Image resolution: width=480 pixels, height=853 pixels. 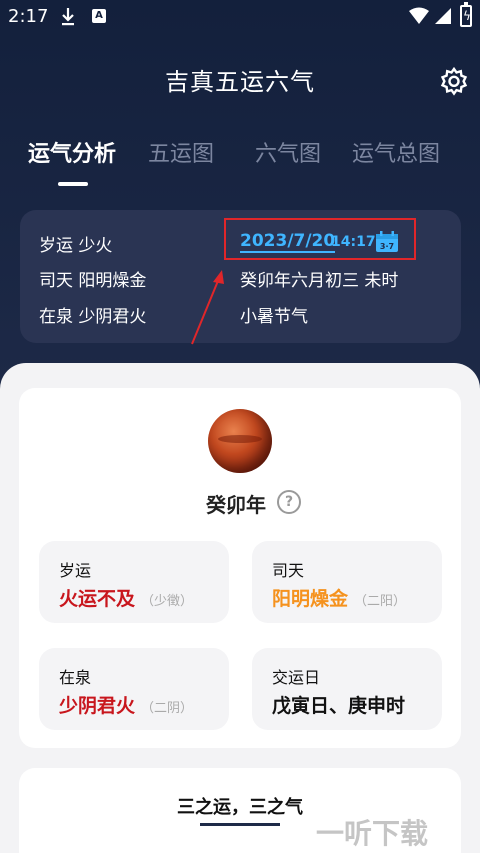 I want to click on suiyun-card-value: 火运不及, so click(x=97, y=599).